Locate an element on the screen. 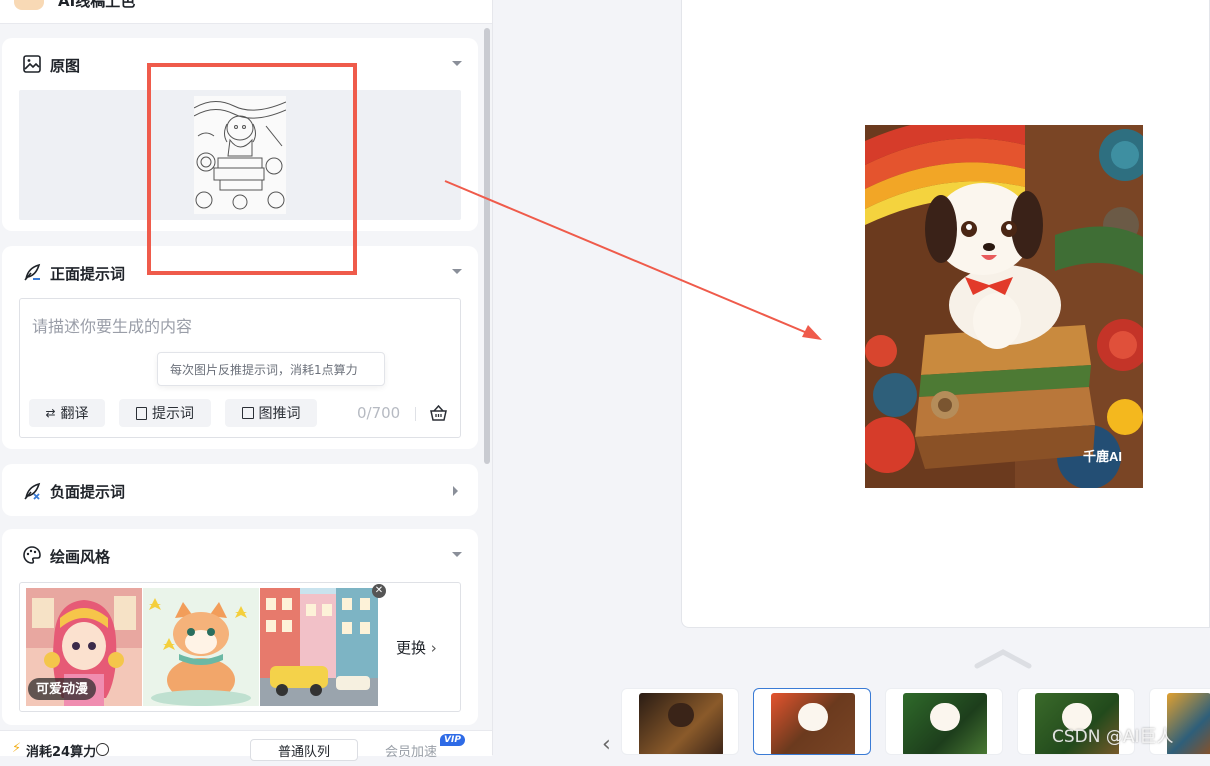 The image size is (1210, 766). app-logo is located at coordinates (29, 5).